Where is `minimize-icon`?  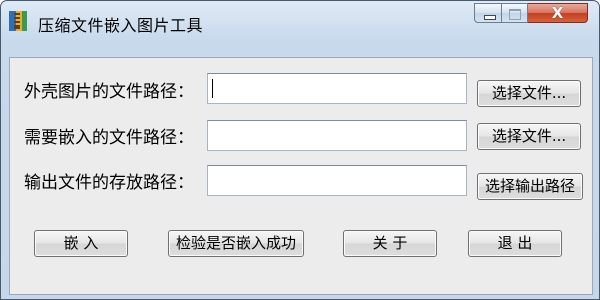
minimize-icon is located at coordinates (490, 17).